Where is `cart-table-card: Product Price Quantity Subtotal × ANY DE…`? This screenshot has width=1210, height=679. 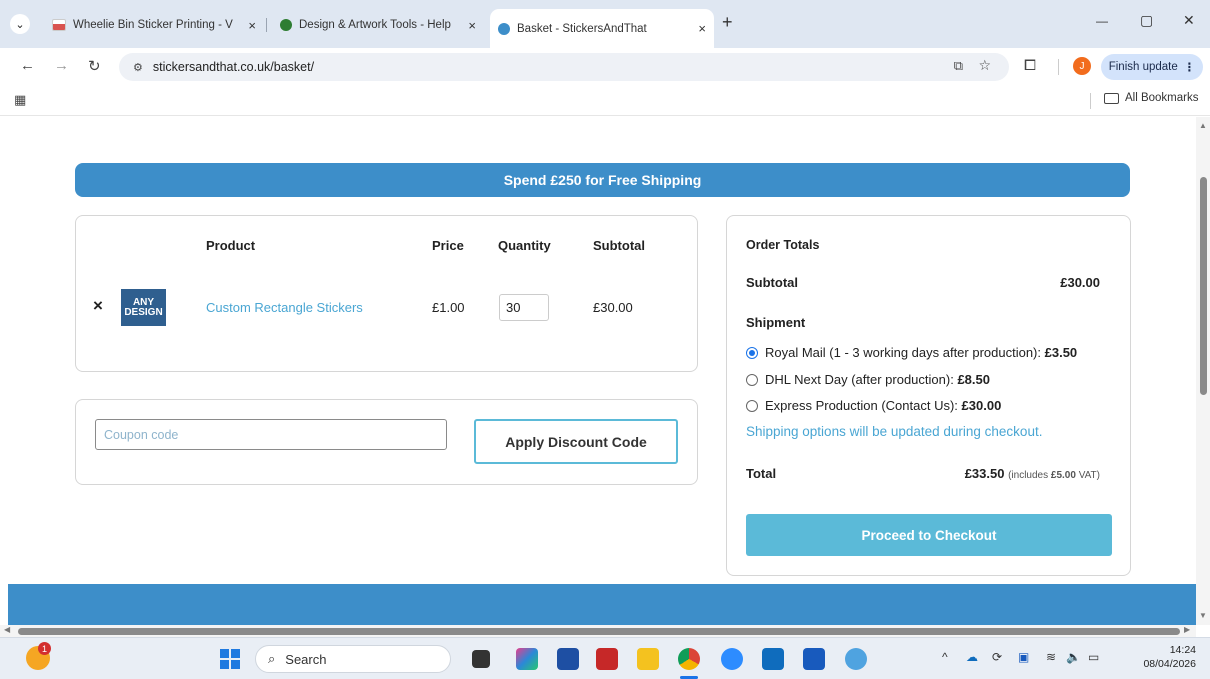 cart-table-card: Product Price Quantity Subtotal × ANY DE… is located at coordinates (386, 293).